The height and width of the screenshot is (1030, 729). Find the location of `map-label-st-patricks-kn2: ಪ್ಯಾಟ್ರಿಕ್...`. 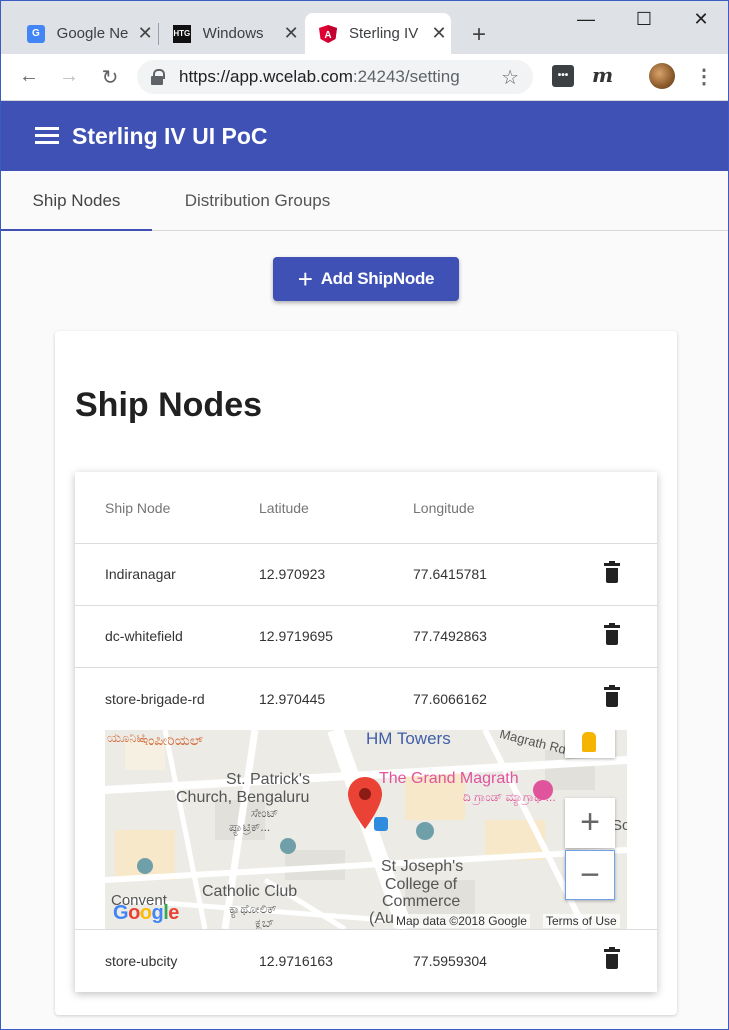

map-label-st-patricks-kn2: ಪ್ಯಾಟ್ರಿಕ್... is located at coordinates (250, 827).